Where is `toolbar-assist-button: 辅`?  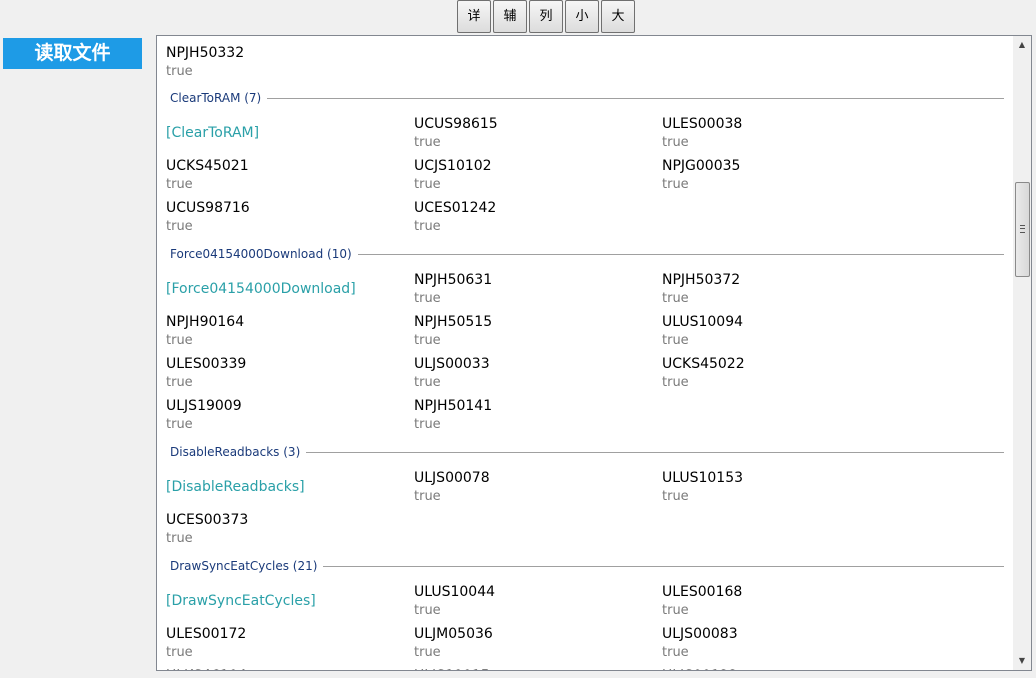
toolbar-assist-button: 辅 is located at coordinates (510, 16).